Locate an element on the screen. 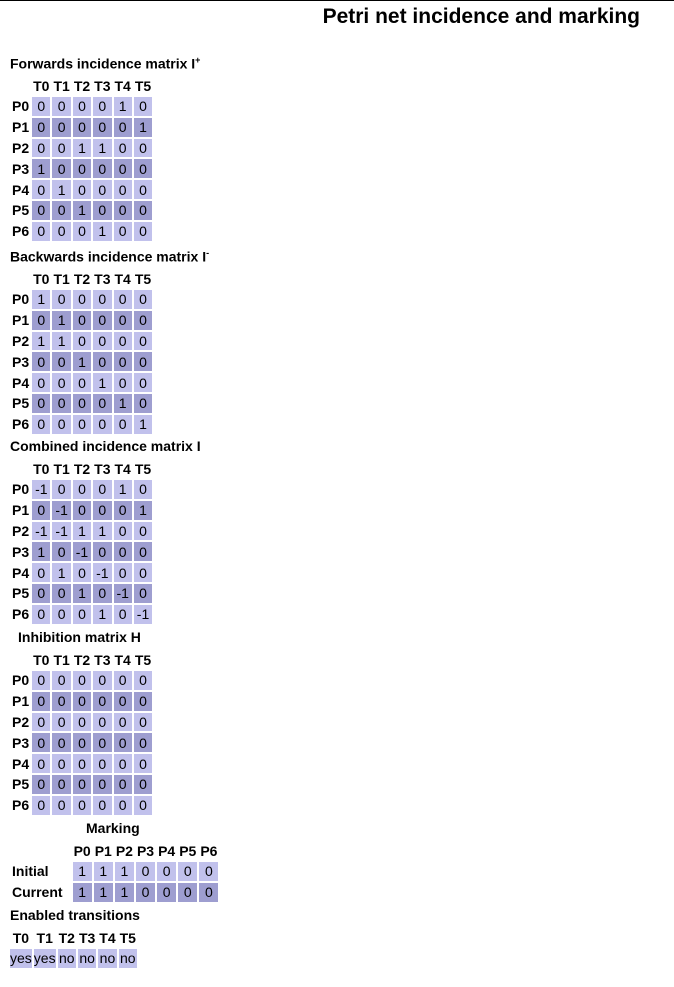 This screenshot has width=674, height=987. row-header-p6: P6 is located at coordinates (21, 231).